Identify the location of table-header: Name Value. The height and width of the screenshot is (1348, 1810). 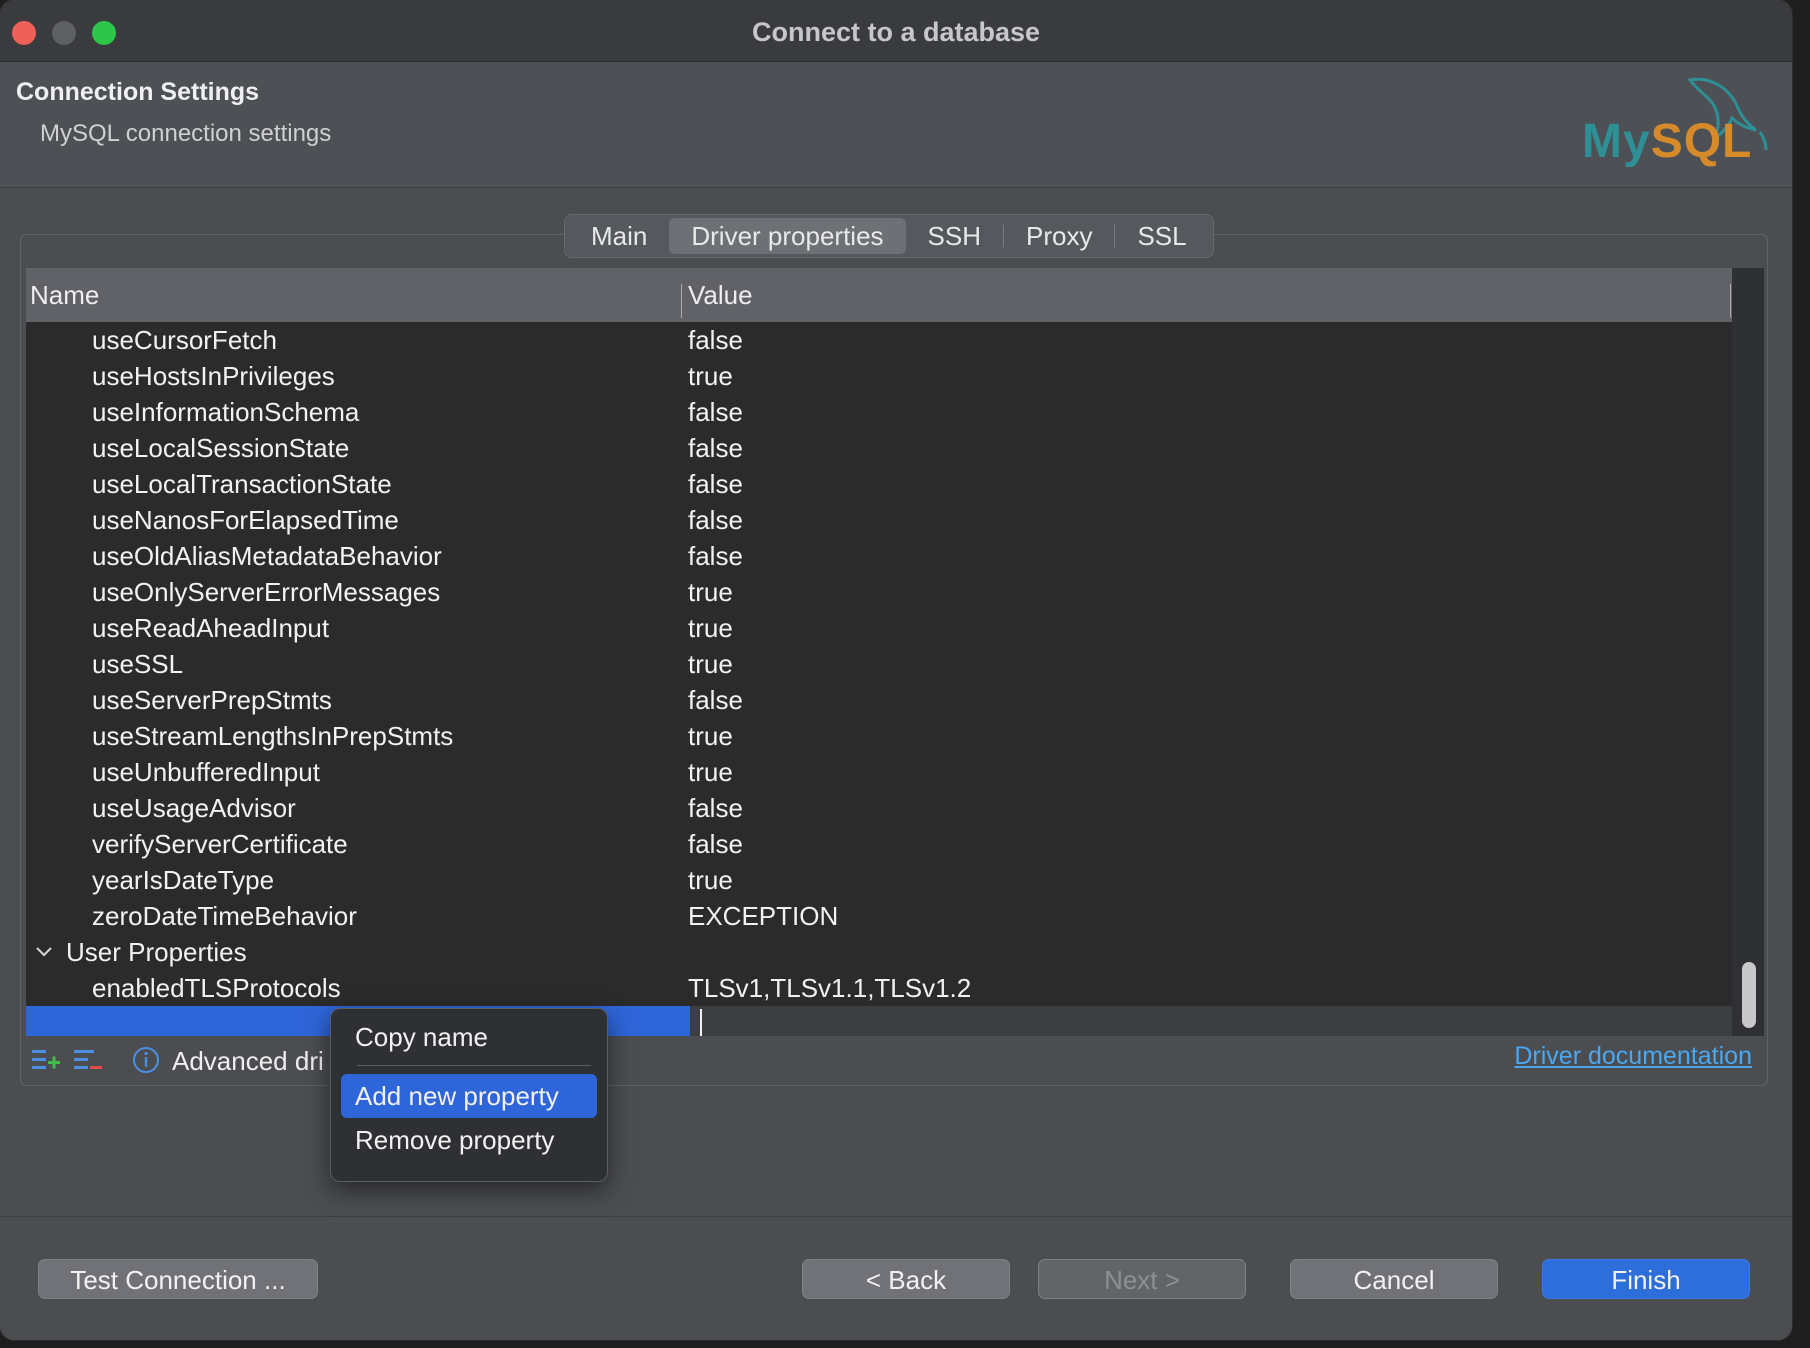
(879, 295).